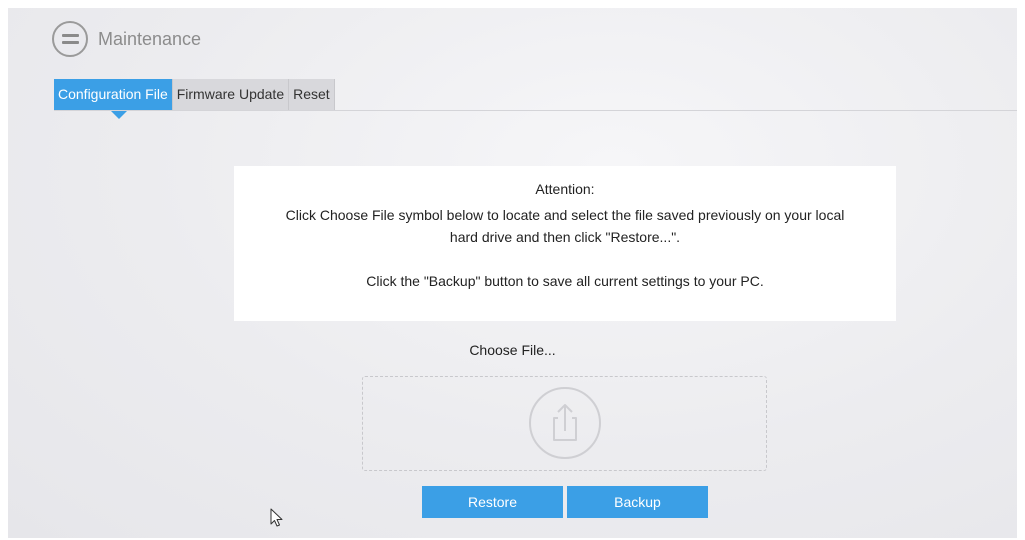 This screenshot has width=1025, height=540. I want to click on tab-reset: Reset, so click(312, 94).